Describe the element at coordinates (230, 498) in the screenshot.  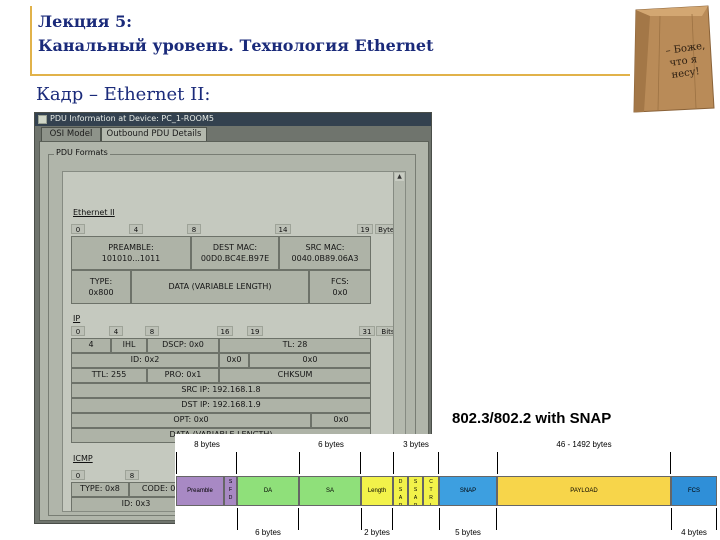
I see `sfd-letter: D` at that location.